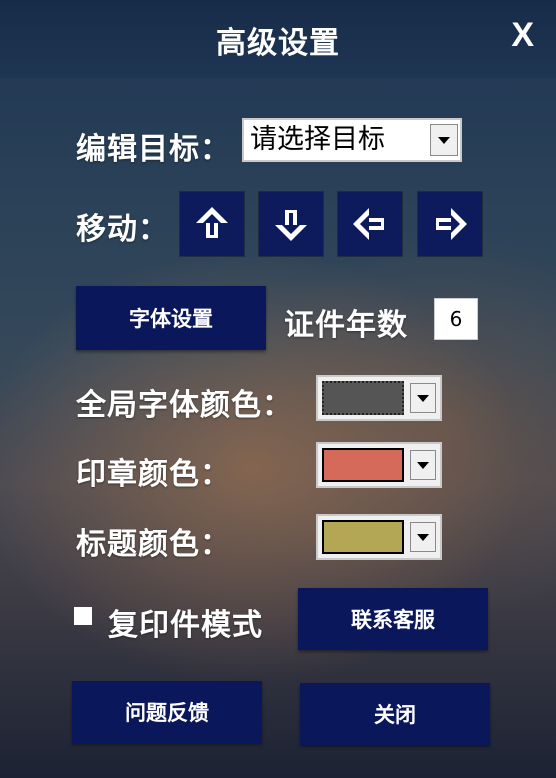 The image size is (556, 778). I want to click on copy-mode-checkbox, so click(83, 616).